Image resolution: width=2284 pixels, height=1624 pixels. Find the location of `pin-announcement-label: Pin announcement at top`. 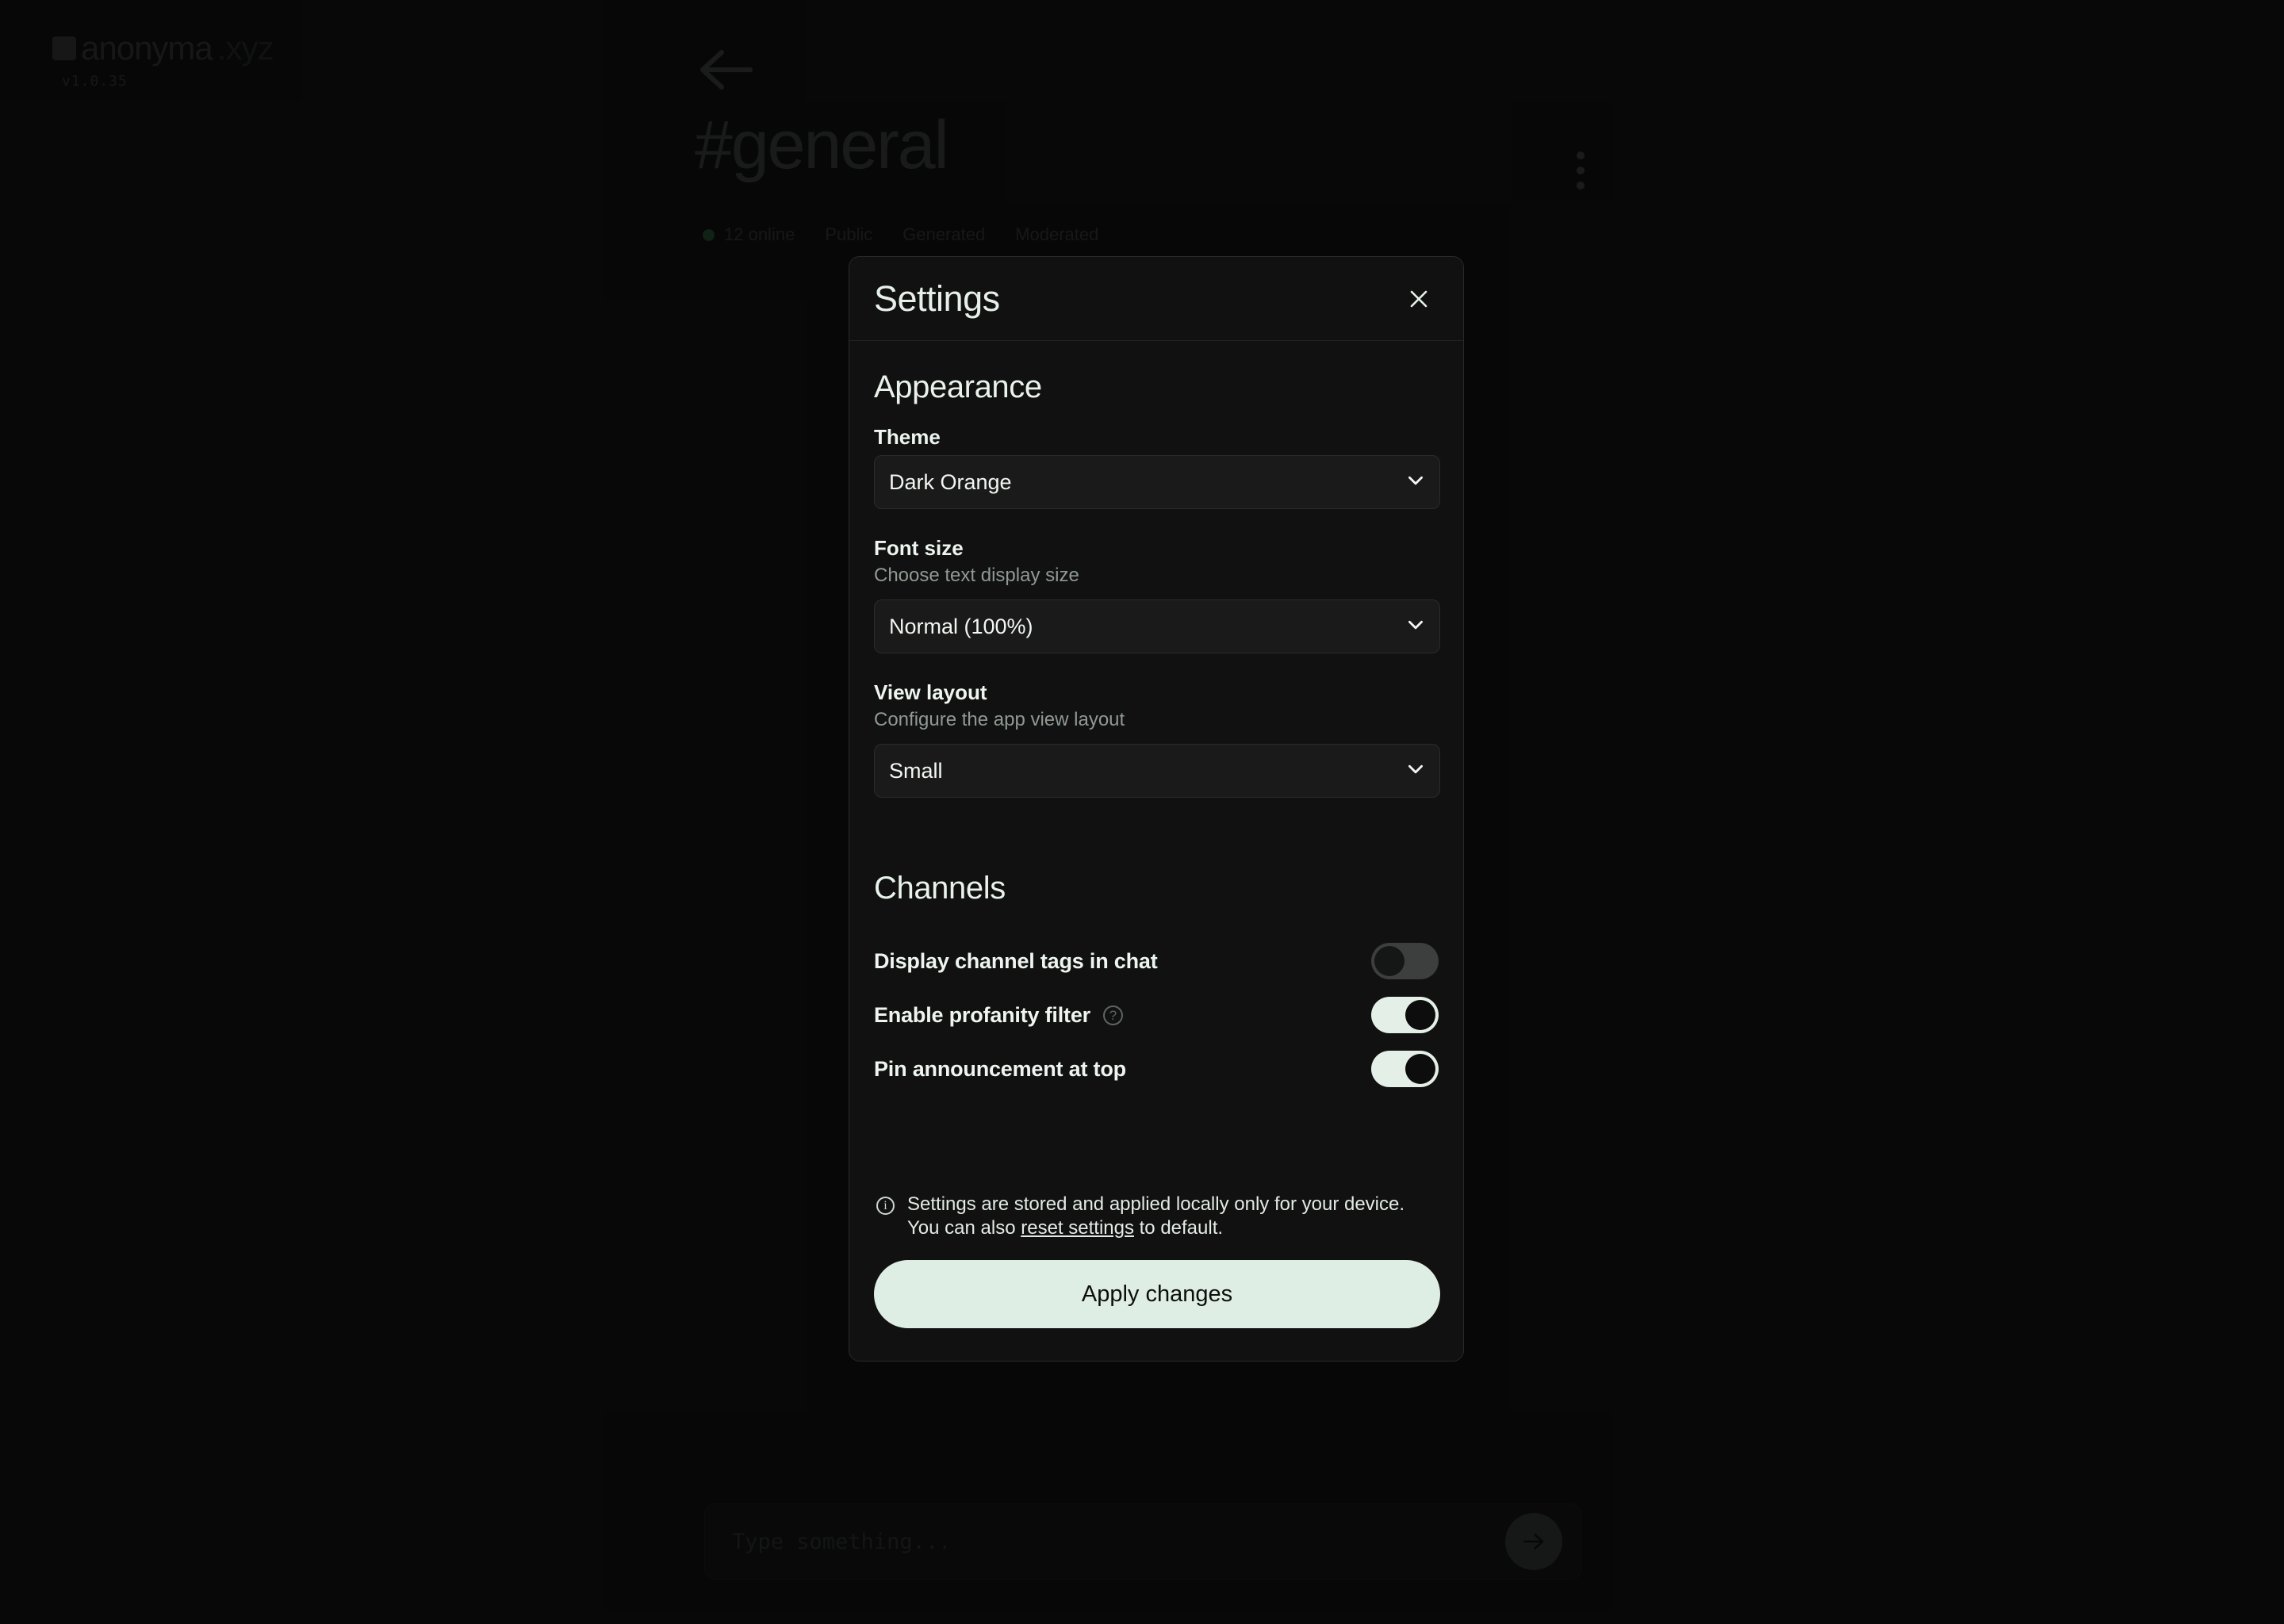

pin-announcement-label: Pin announcement at top is located at coordinates (1000, 1068).